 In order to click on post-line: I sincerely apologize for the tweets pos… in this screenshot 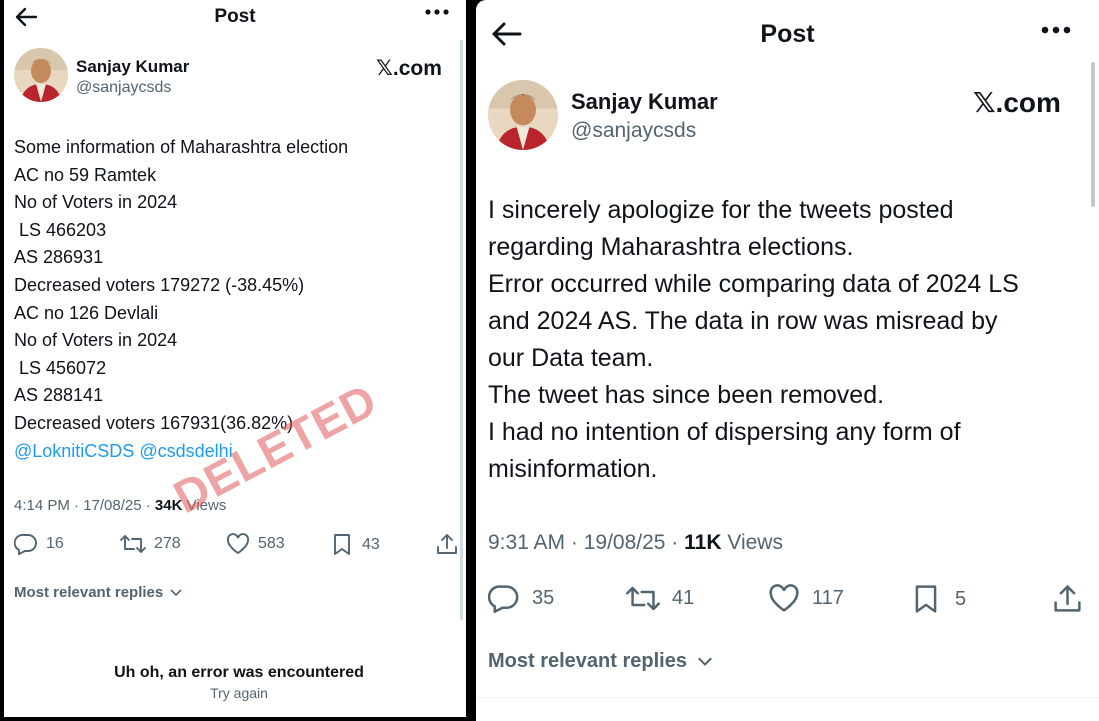, I will do `click(721, 210)`.